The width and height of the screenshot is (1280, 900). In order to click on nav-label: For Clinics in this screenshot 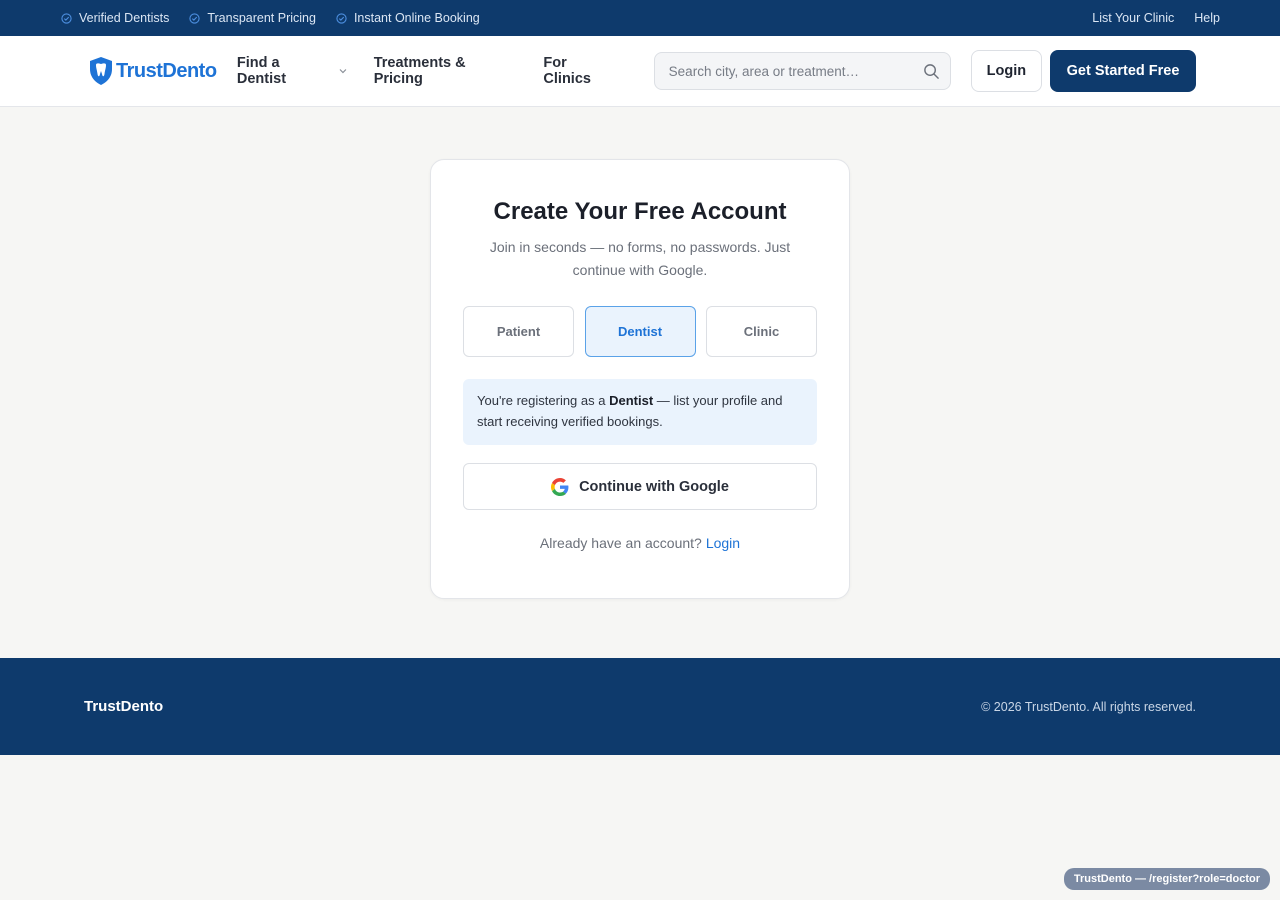, I will do `click(567, 71)`.